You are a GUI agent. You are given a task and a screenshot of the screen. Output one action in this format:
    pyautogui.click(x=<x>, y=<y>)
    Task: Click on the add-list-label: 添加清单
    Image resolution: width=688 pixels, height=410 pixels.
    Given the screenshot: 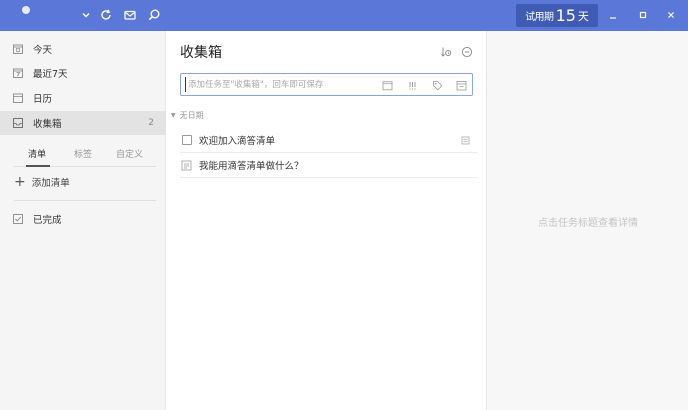 What is the action you would take?
    pyautogui.click(x=50, y=183)
    